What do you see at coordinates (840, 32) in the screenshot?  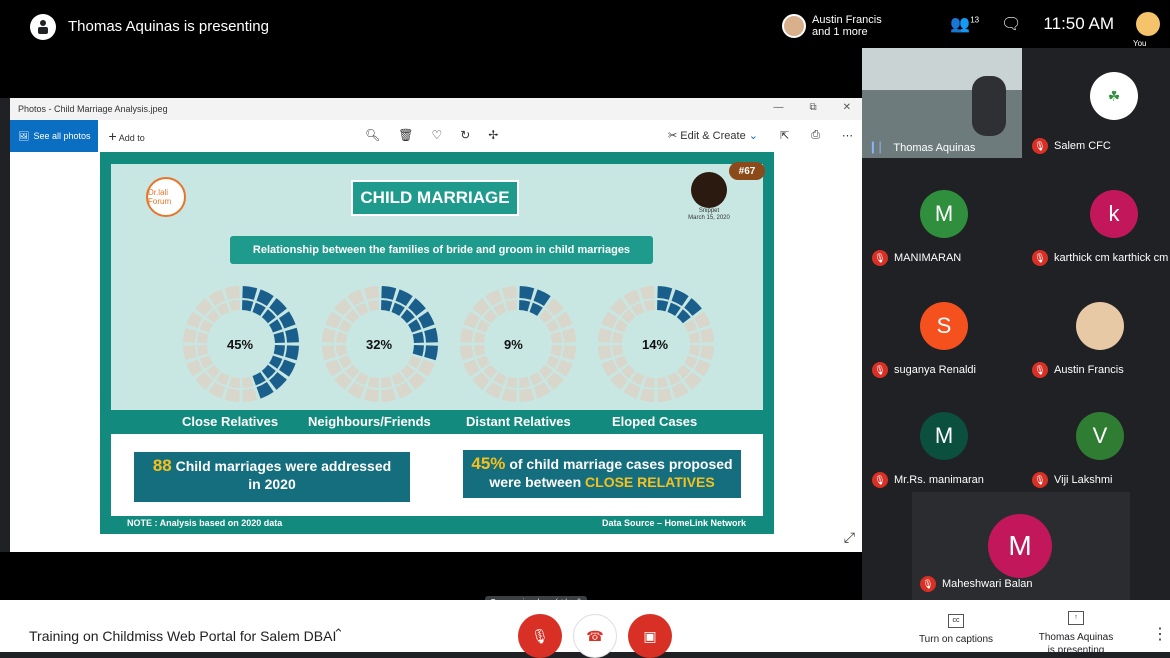 I see `speaker-more: and 1 more` at bounding box center [840, 32].